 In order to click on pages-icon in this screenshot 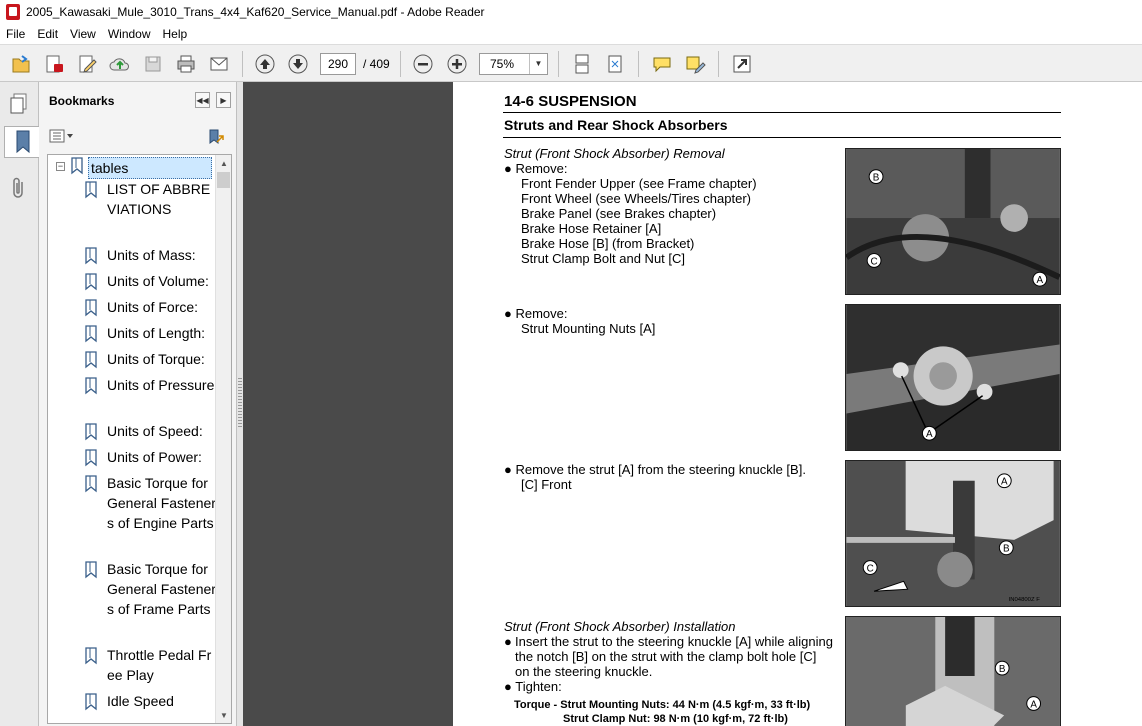, I will do `click(18, 103)`.